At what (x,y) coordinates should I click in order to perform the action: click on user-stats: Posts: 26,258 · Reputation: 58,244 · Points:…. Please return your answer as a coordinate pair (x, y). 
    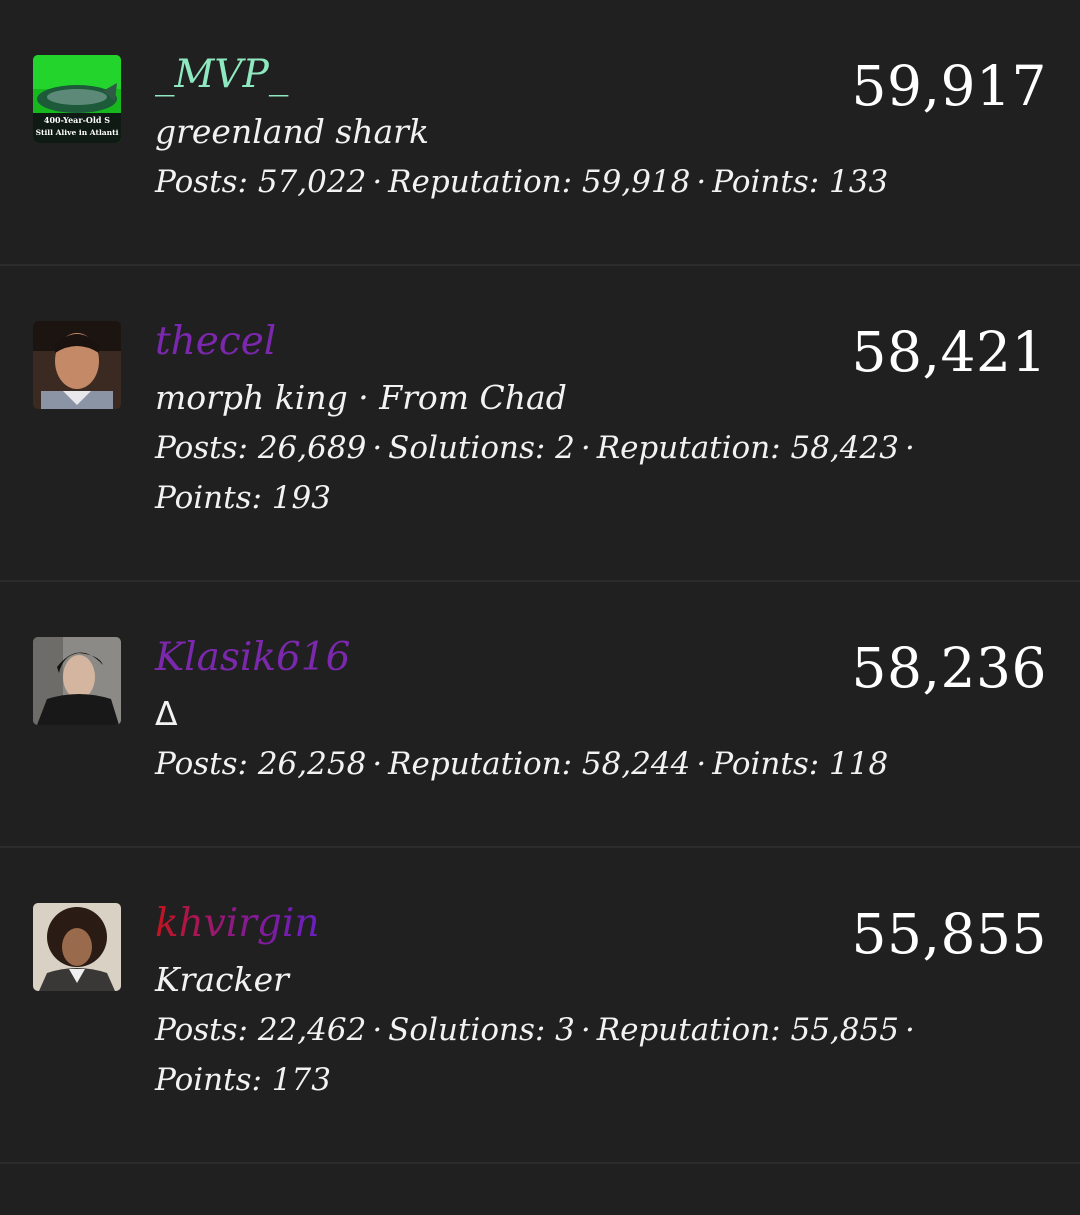
    Looking at the image, I should click on (565, 764).